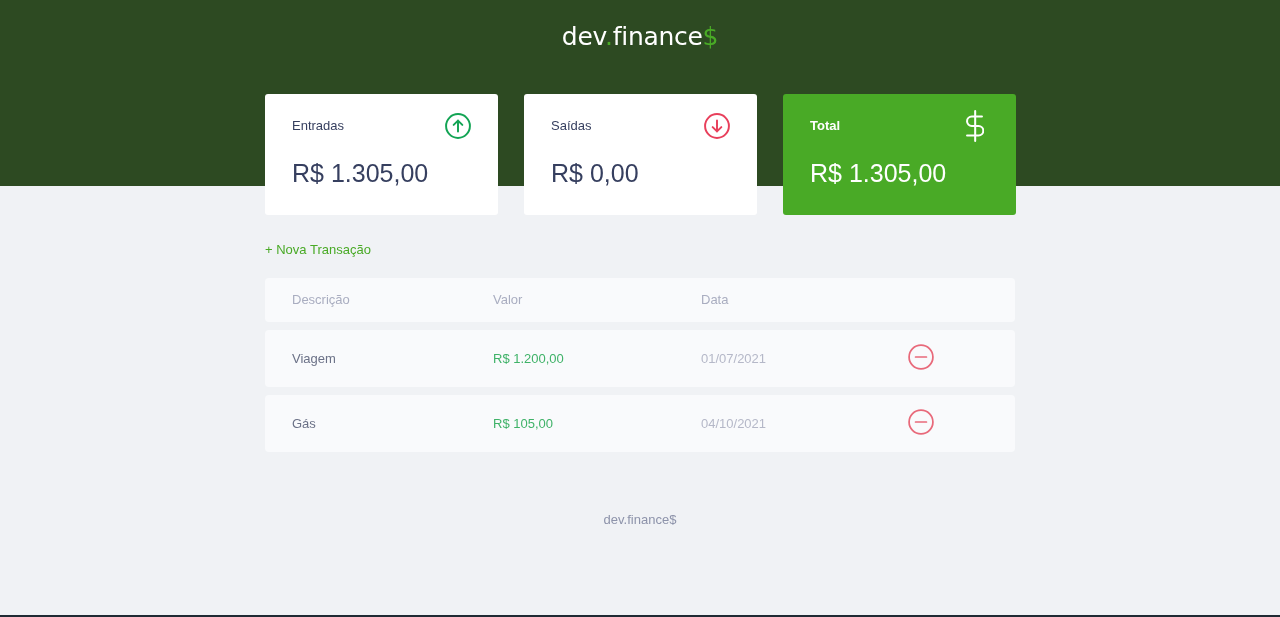 The image size is (1280, 617). I want to click on card-label: Entradas, so click(318, 126).